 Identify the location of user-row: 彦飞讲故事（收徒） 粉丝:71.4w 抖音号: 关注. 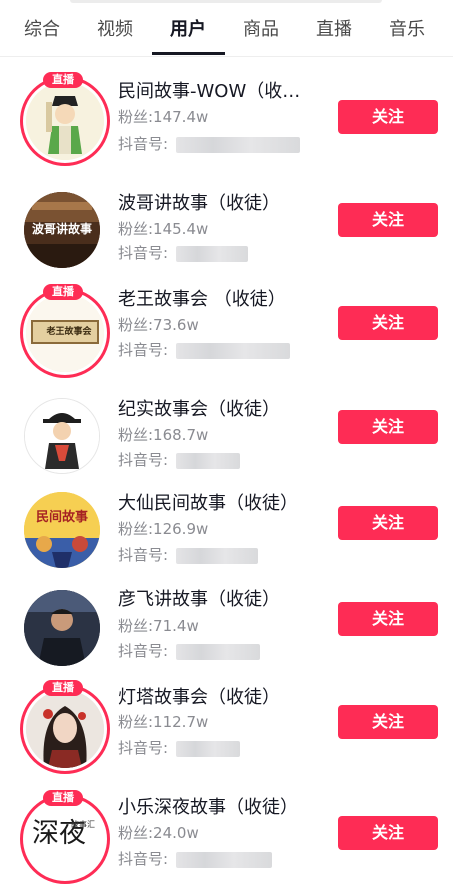
(226, 626).